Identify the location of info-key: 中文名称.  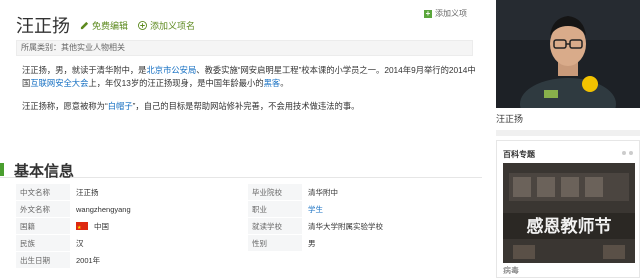
(43, 192).